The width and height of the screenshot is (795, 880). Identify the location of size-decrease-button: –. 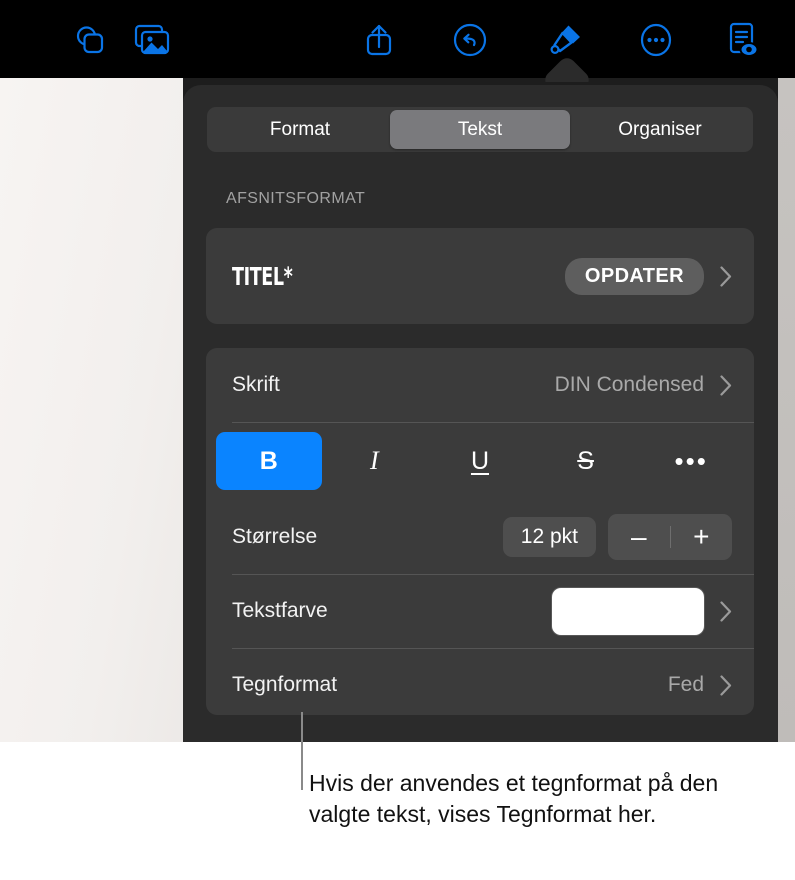
(639, 537).